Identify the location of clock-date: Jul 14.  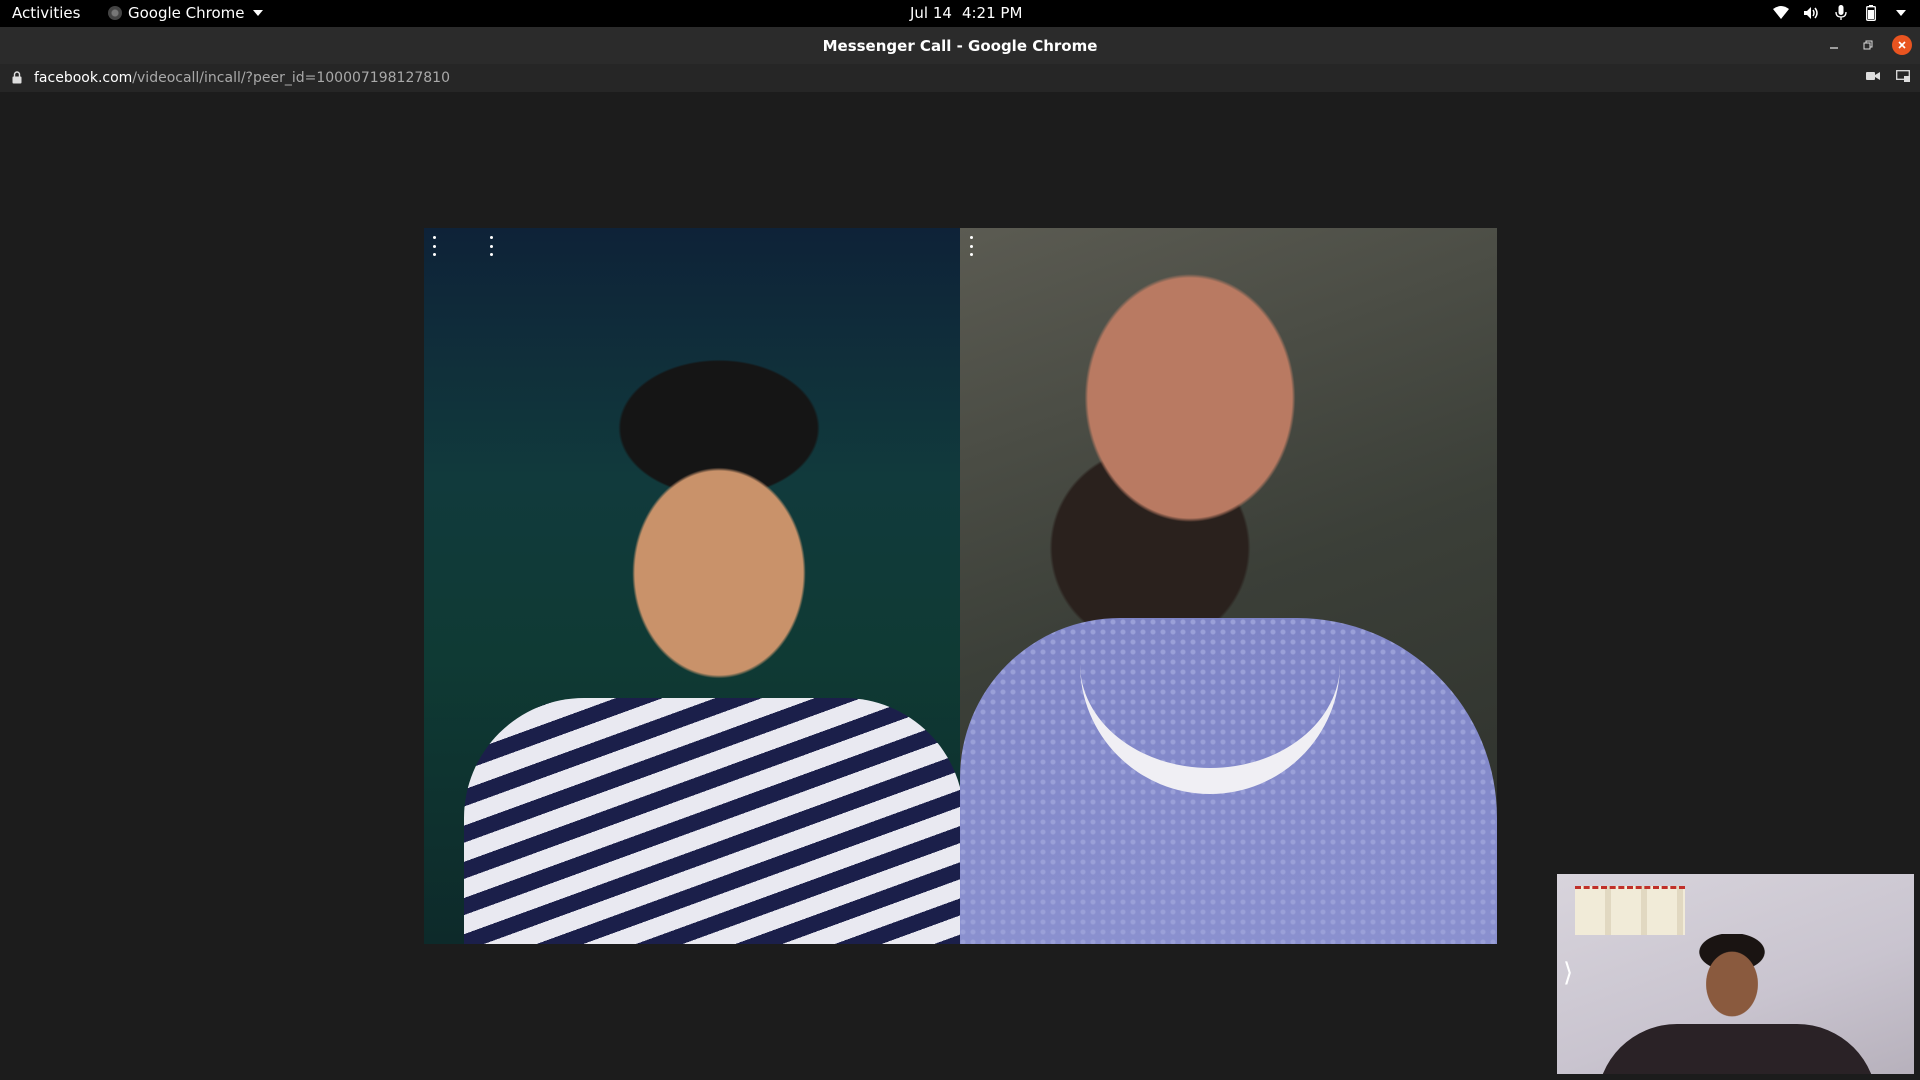
(931, 13).